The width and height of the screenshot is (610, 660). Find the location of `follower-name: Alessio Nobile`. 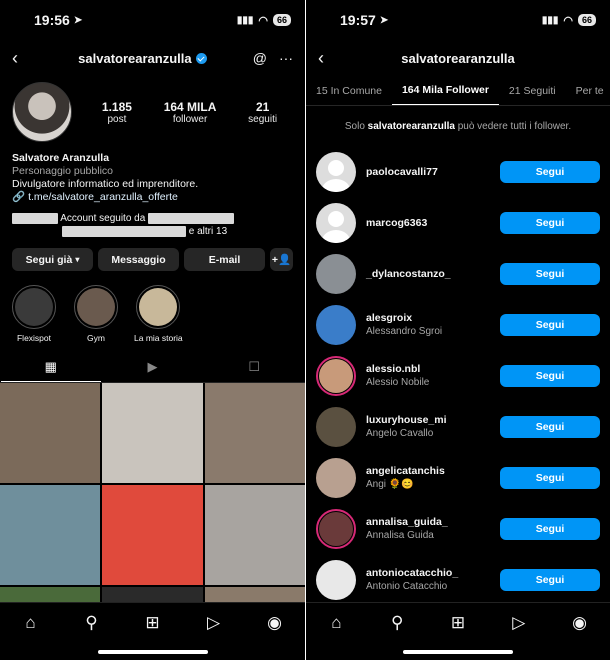

follower-name: Alessio Nobile is located at coordinates (398, 382).